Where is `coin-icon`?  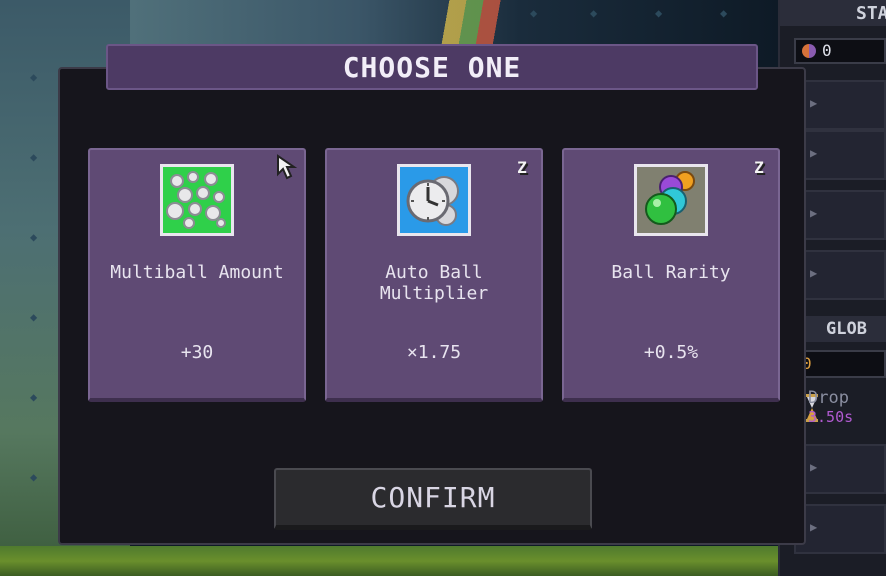
coin-icon is located at coordinates (809, 51).